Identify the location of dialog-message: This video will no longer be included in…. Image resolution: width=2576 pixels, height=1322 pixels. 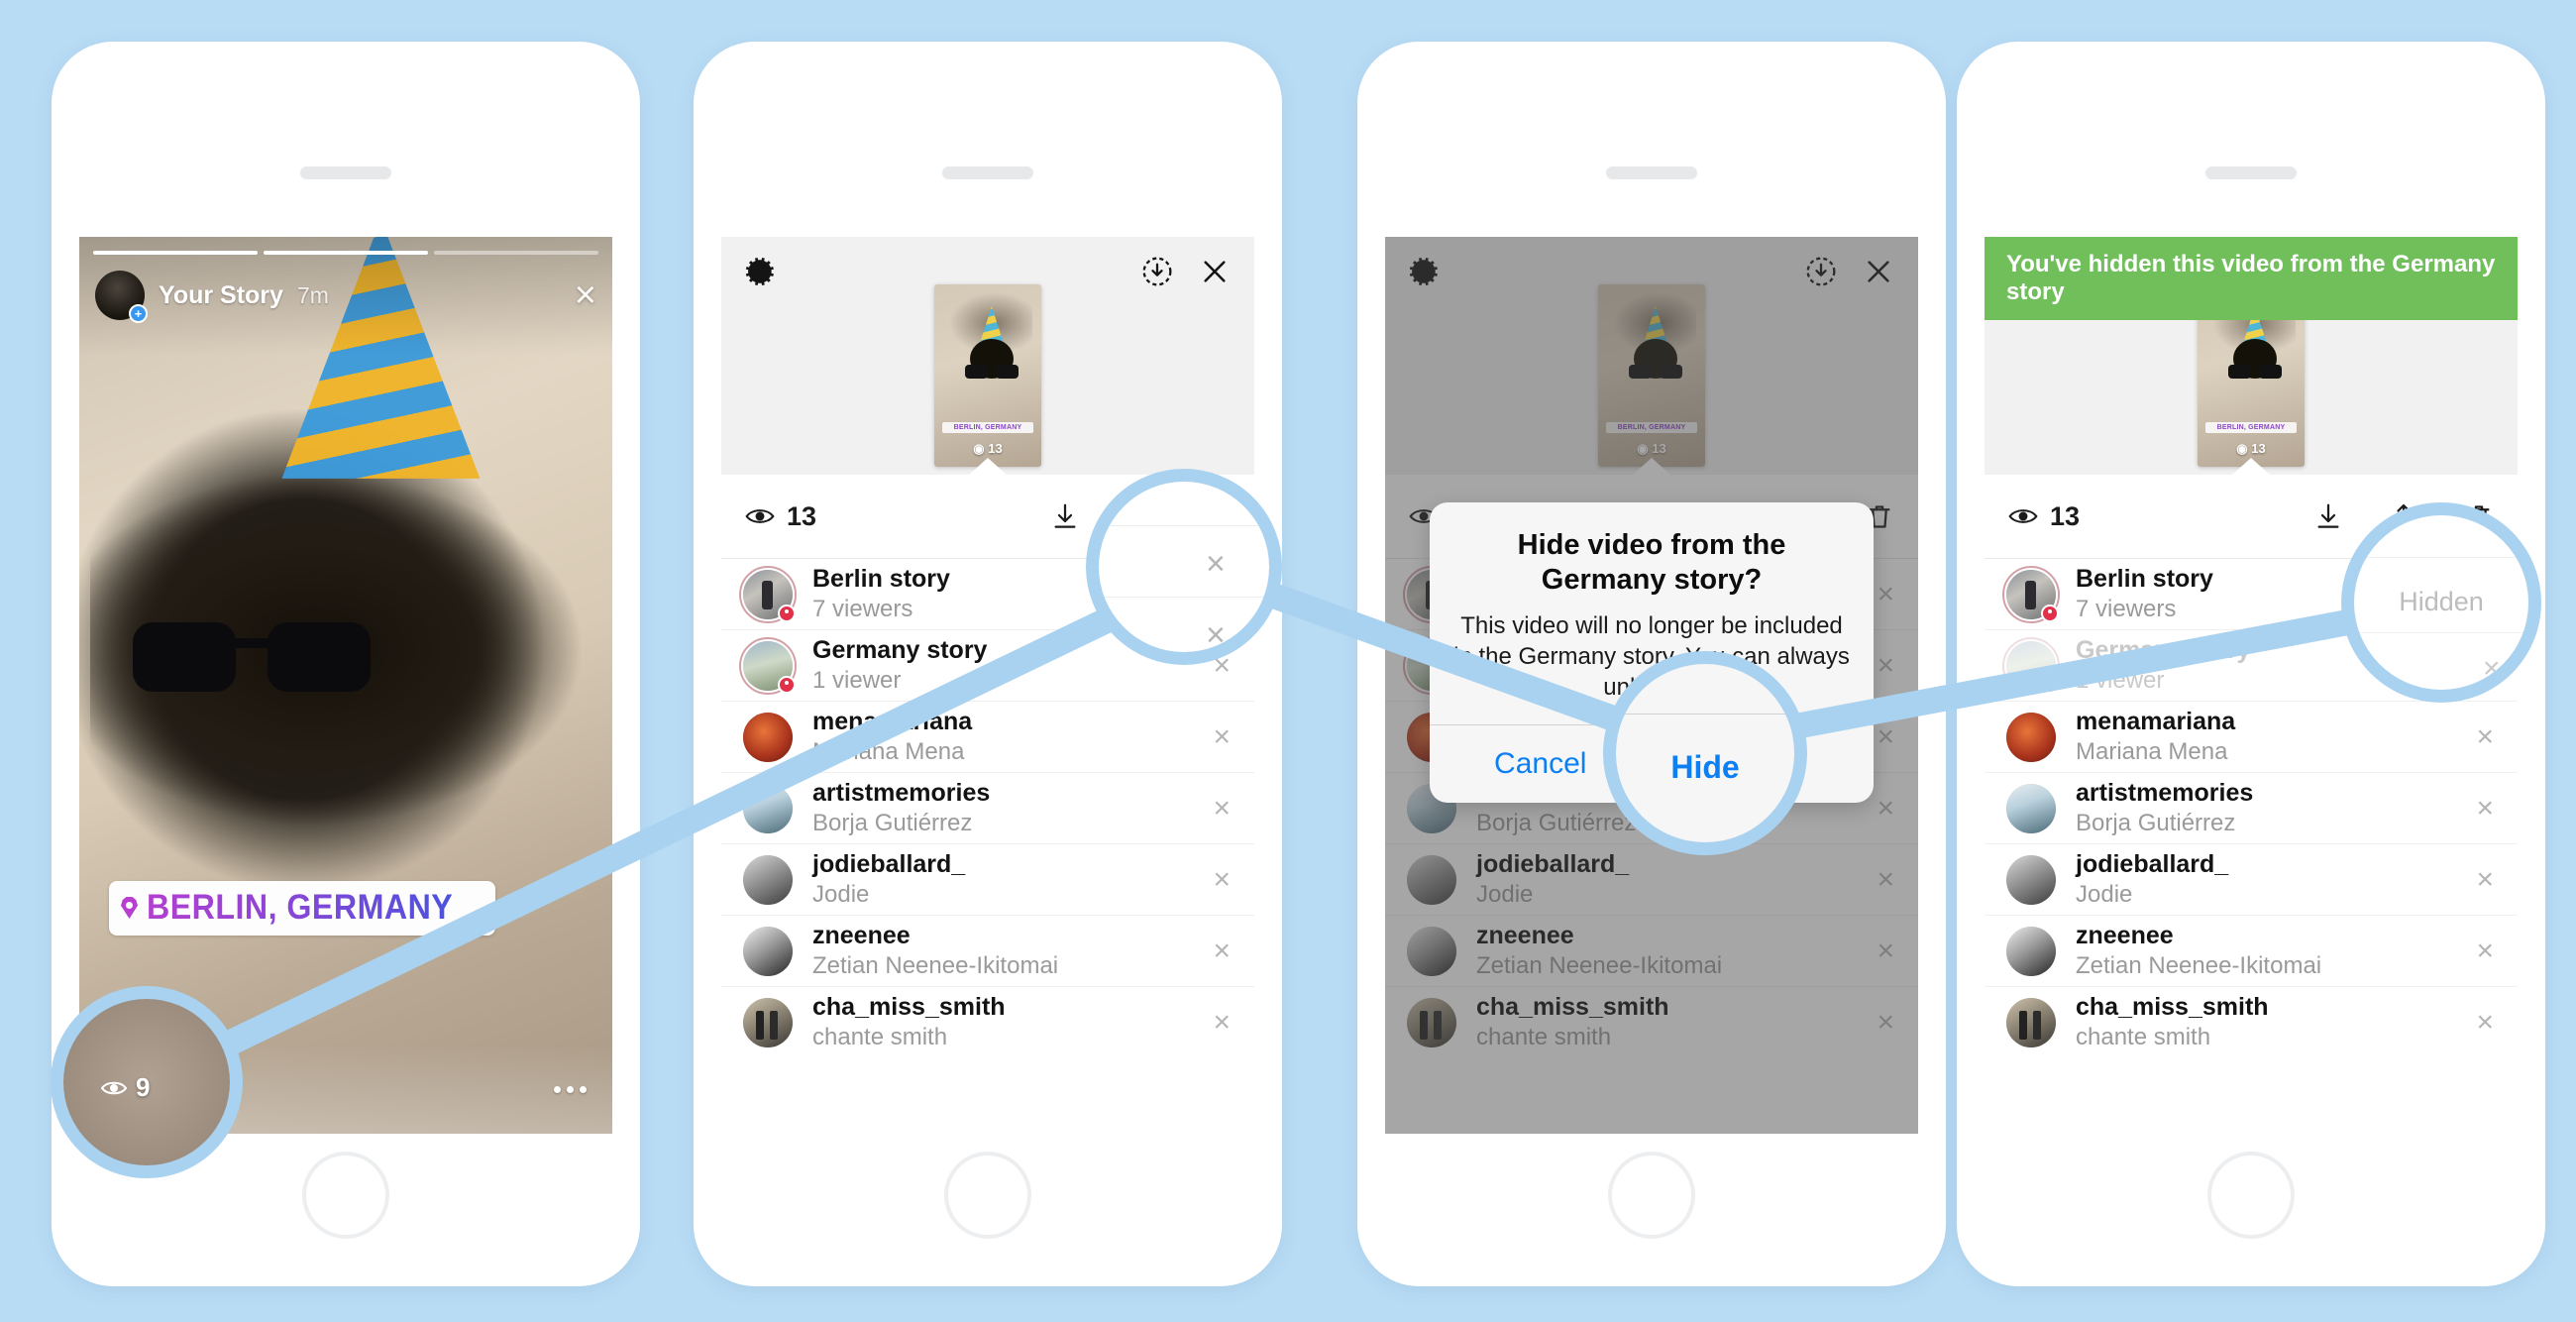
(1651, 656).